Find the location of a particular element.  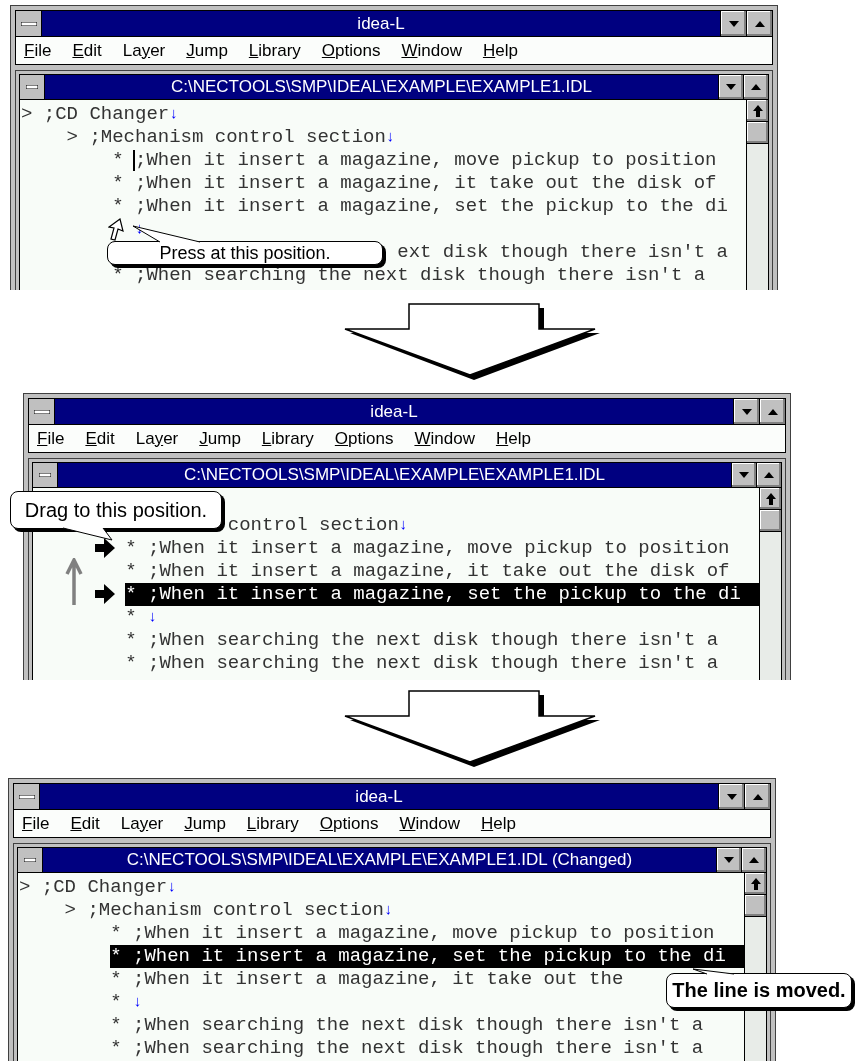

code-line: * ;When it insert a magazine, set the pickup to the di is located at coordinates (420, 206).